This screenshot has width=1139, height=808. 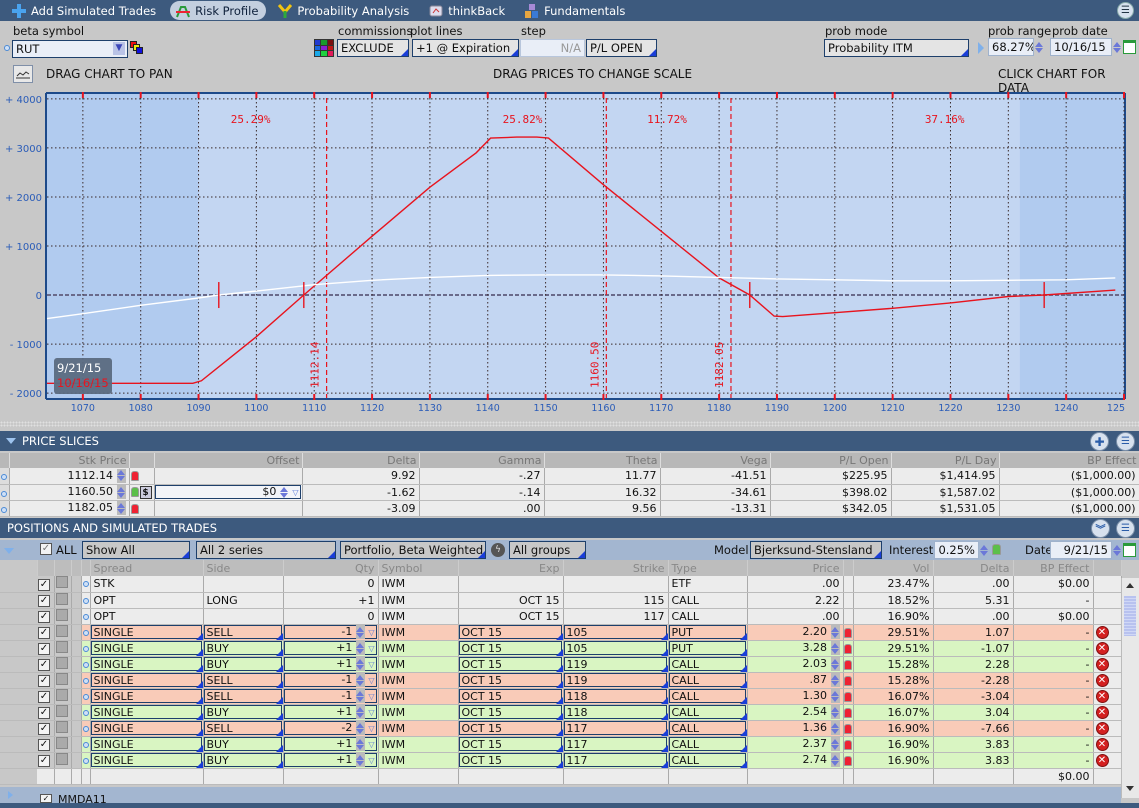 What do you see at coordinates (7, 48) in the screenshot?
I see `beta-symbol-link-dot` at bounding box center [7, 48].